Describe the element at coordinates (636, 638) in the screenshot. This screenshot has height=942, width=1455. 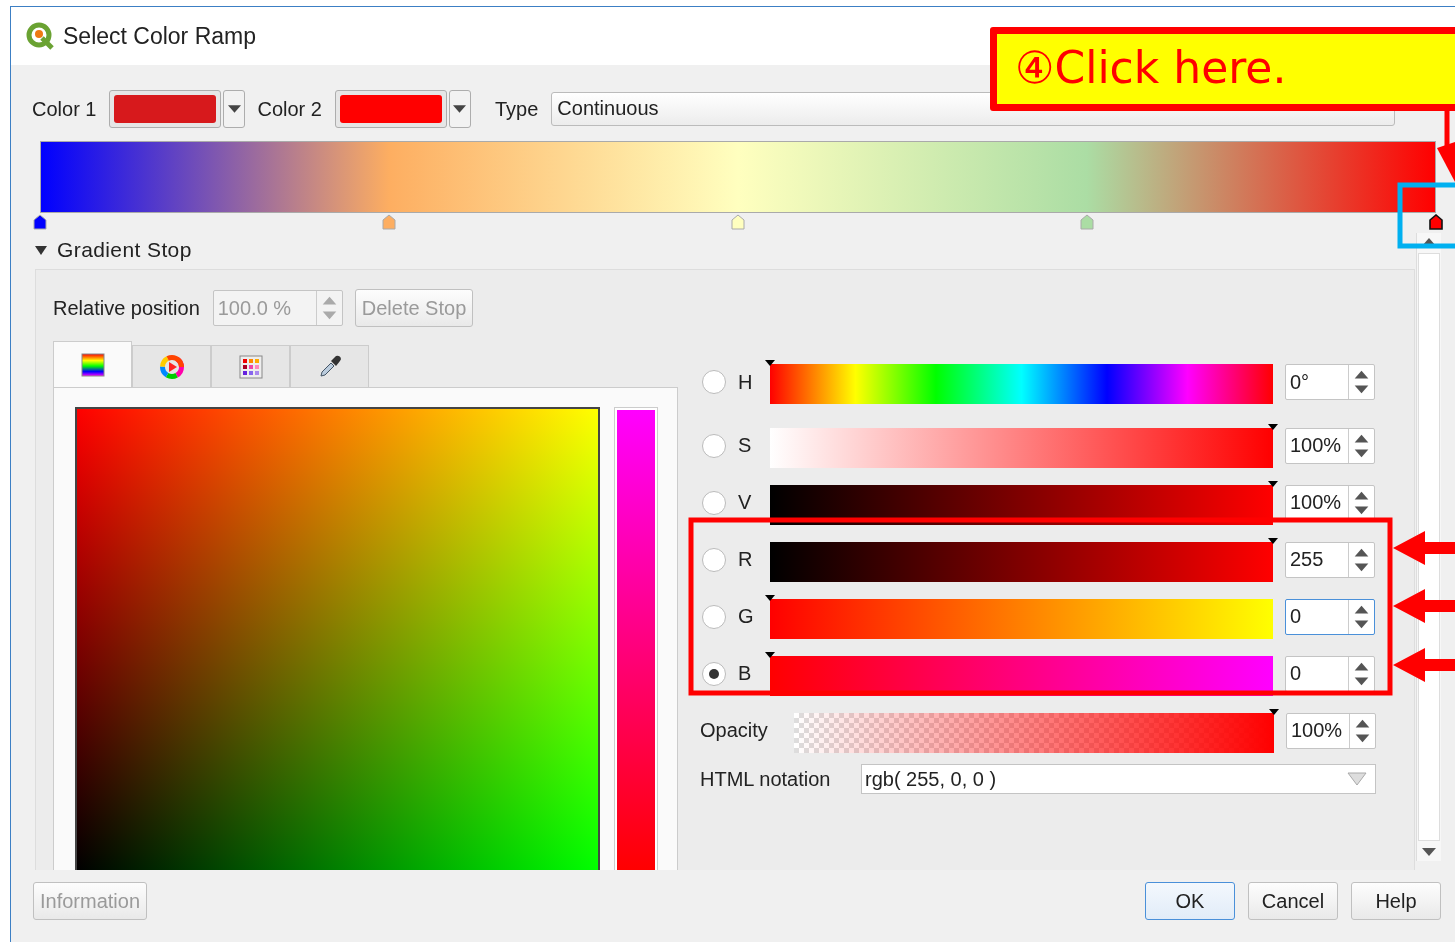
I see `color-bar` at that location.